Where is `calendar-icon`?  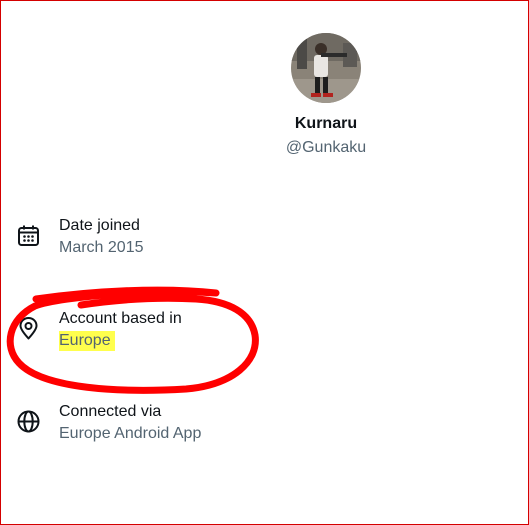
calendar-icon is located at coordinates (29, 236).